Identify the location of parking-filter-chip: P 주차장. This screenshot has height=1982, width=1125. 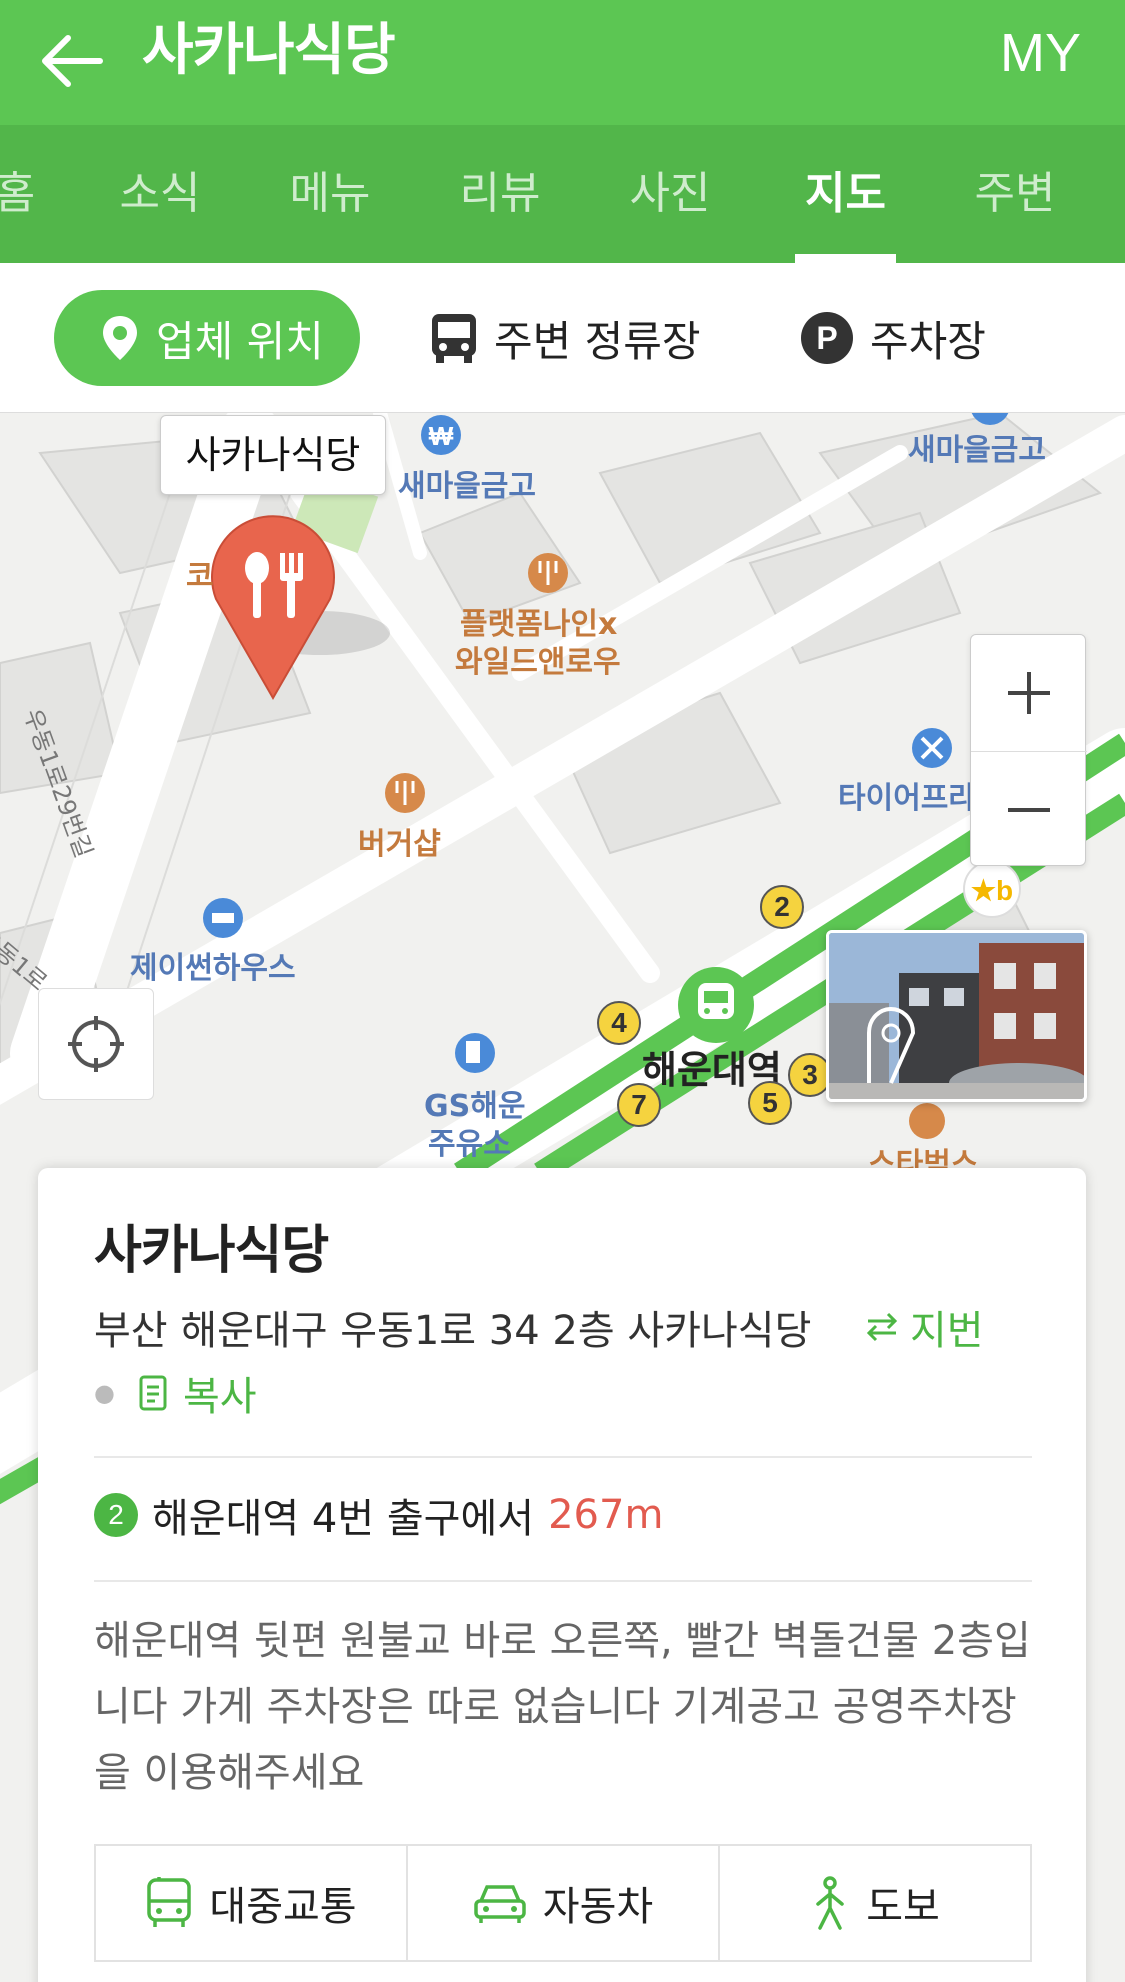
(893, 338).